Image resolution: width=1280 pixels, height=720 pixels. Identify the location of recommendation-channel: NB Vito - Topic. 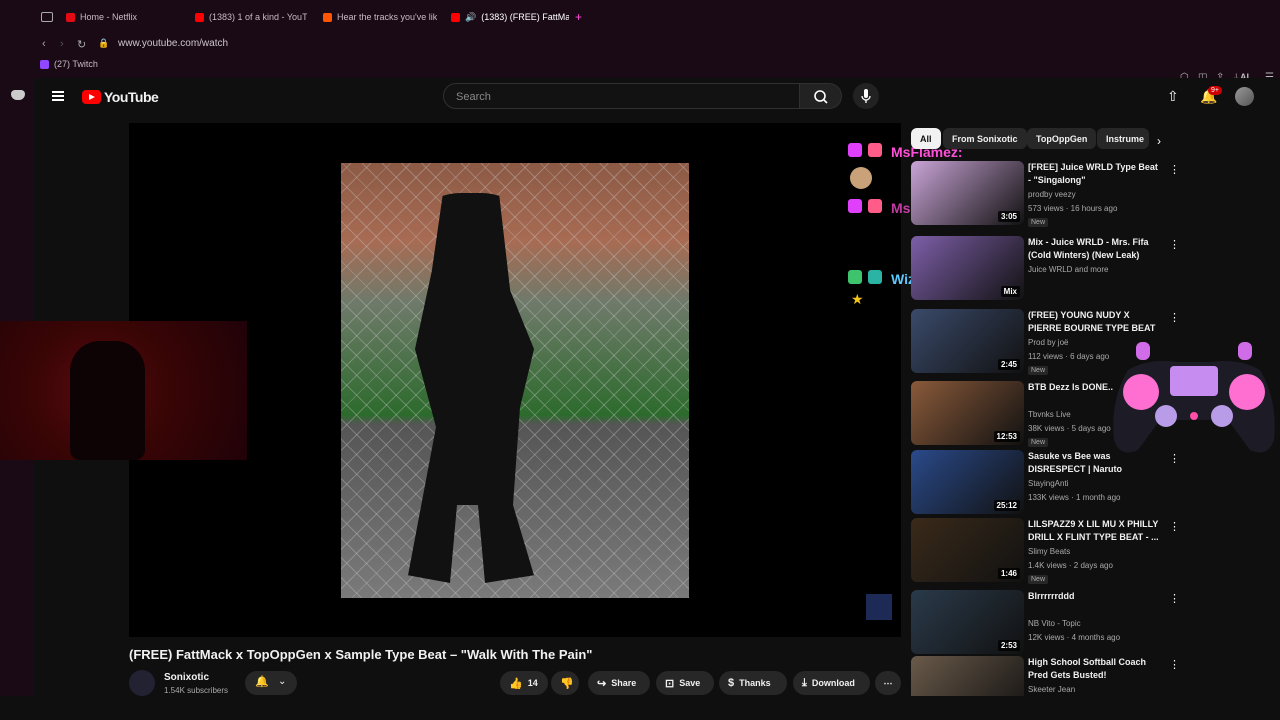
(1054, 623).